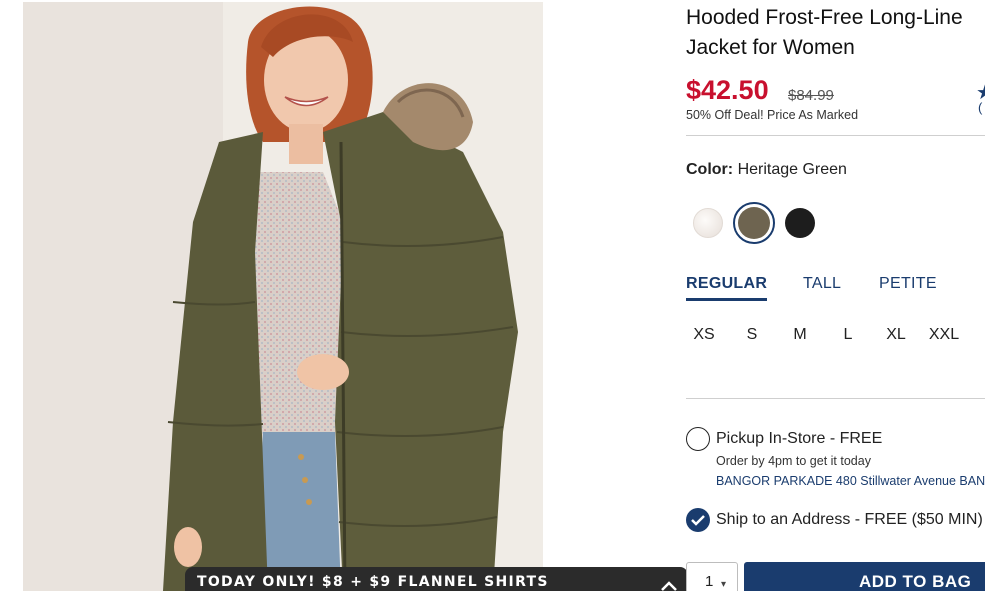 This screenshot has height=591, width=985. What do you see at coordinates (980, 107) in the screenshot?
I see `review-count-link: (` at bounding box center [980, 107].